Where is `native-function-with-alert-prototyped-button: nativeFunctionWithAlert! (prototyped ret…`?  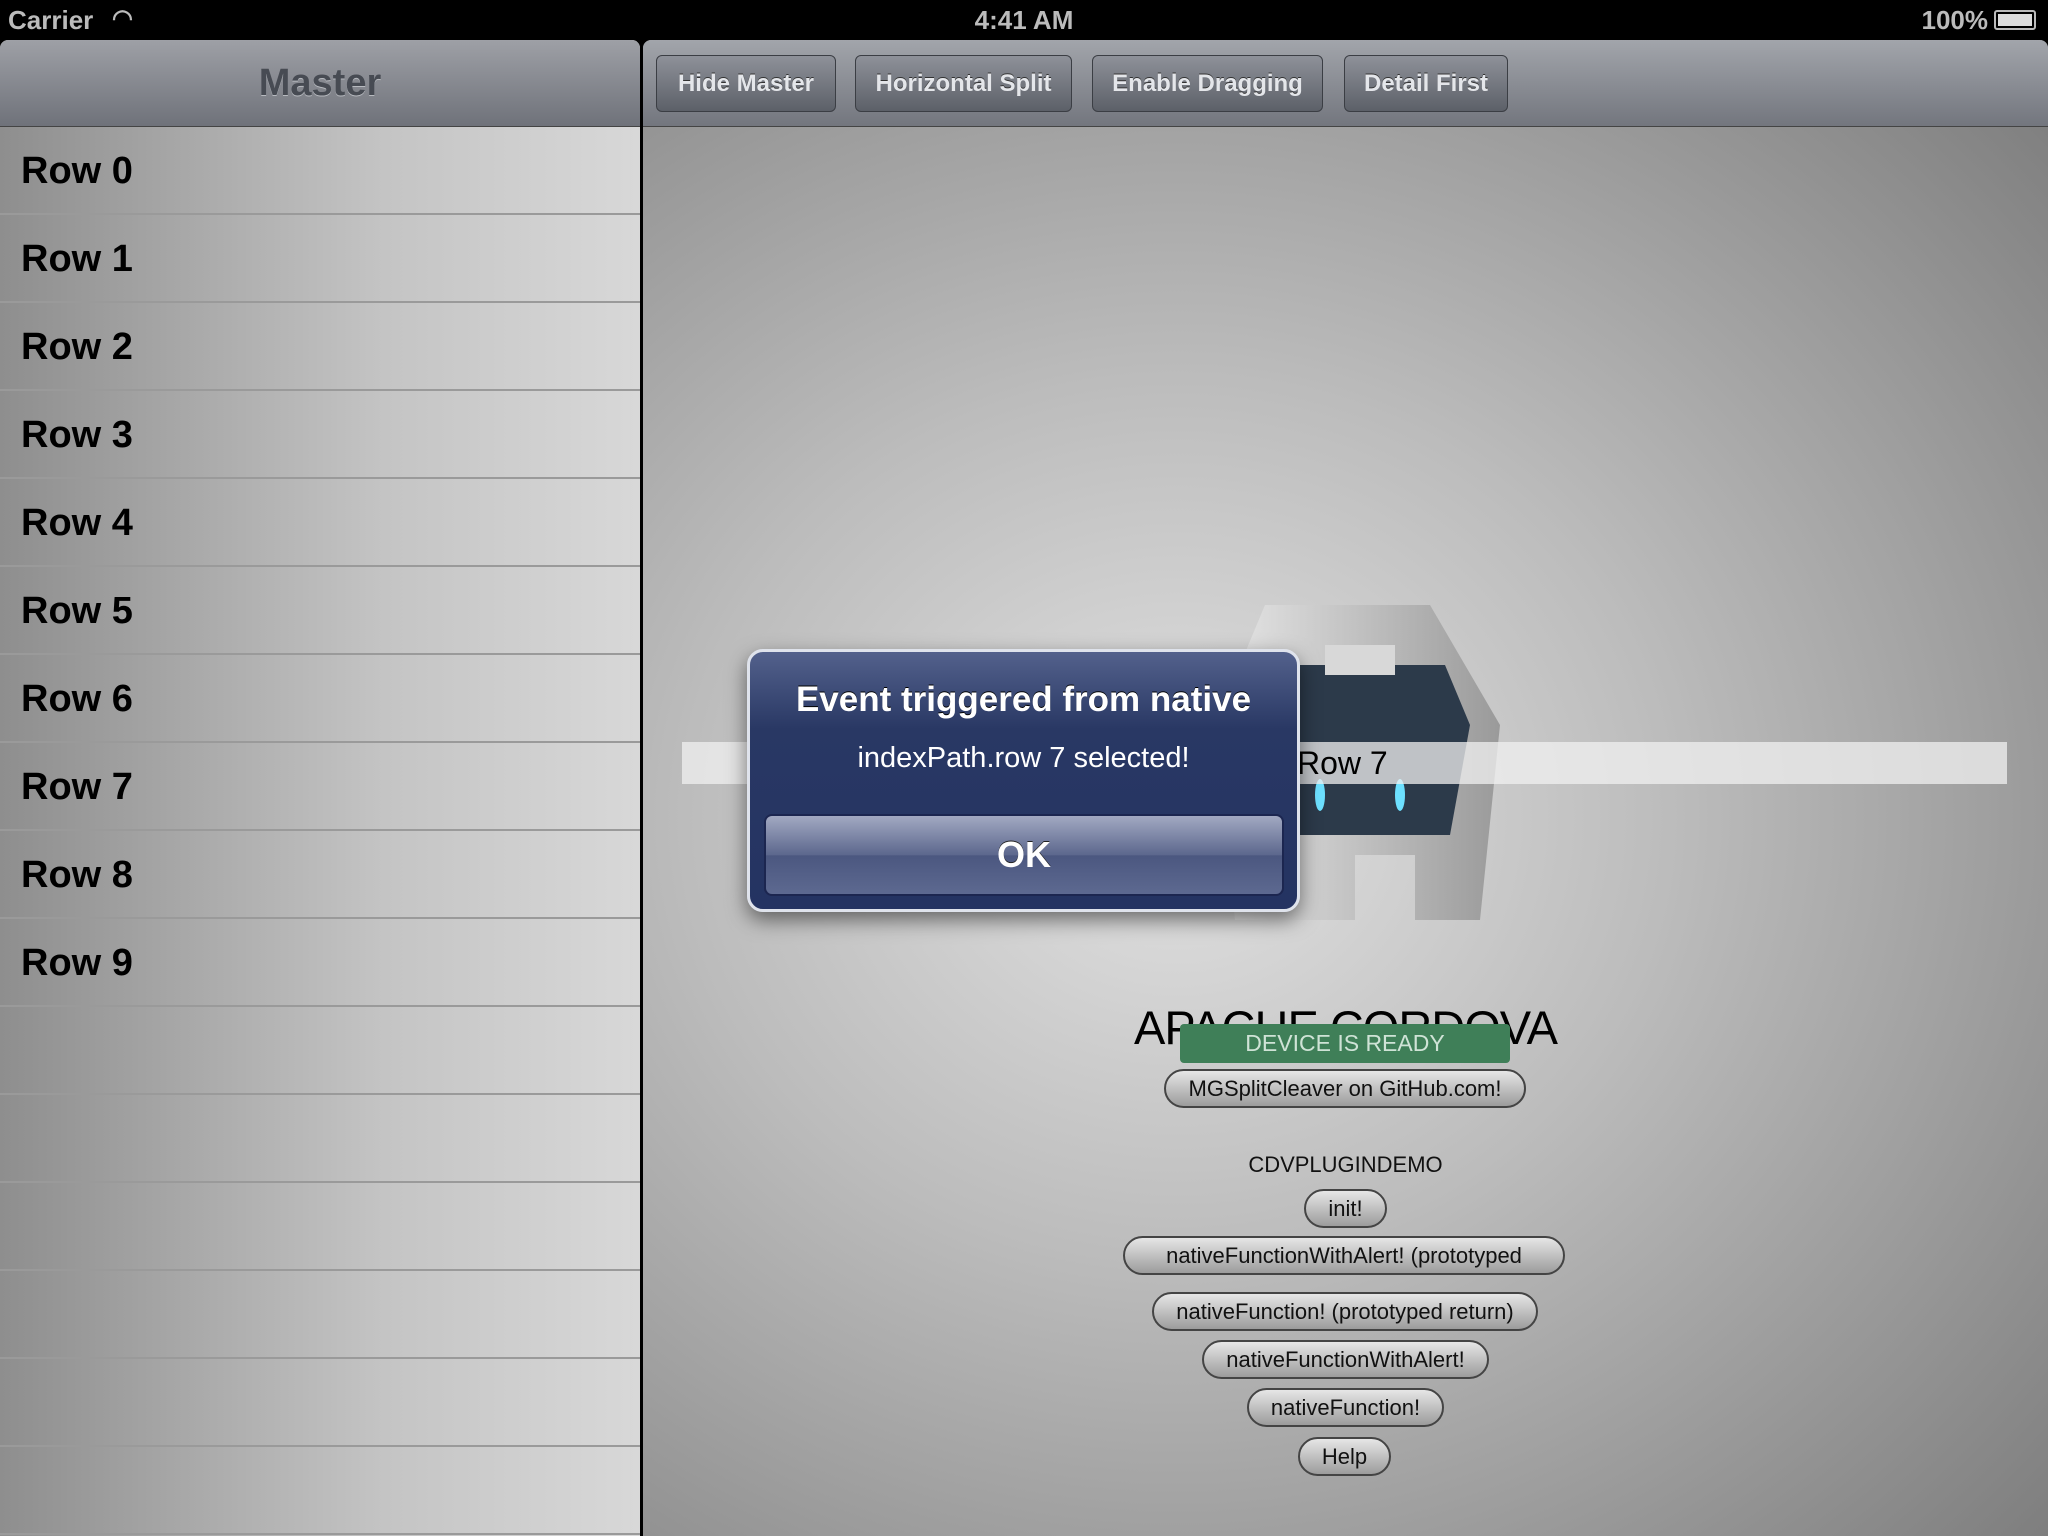 native-function-with-alert-prototyped-button: nativeFunctionWithAlert! (prototyped ret… is located at coordinates (1344, 1255).